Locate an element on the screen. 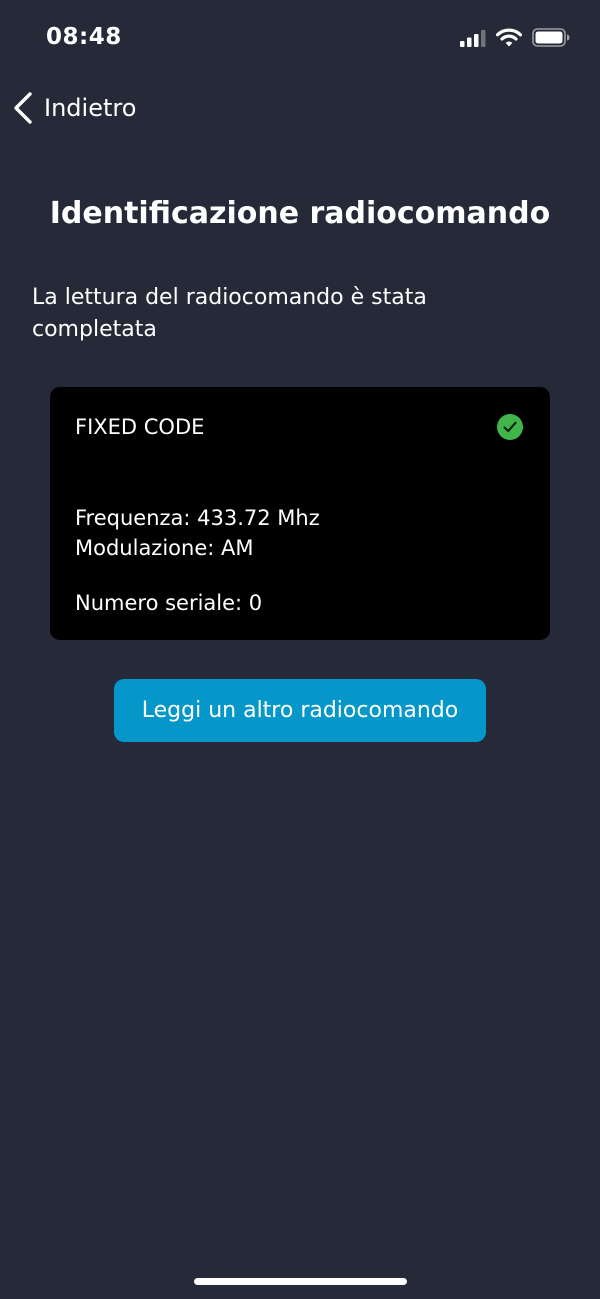  status-bar: 08:48 is located at coordinates (300, 40).